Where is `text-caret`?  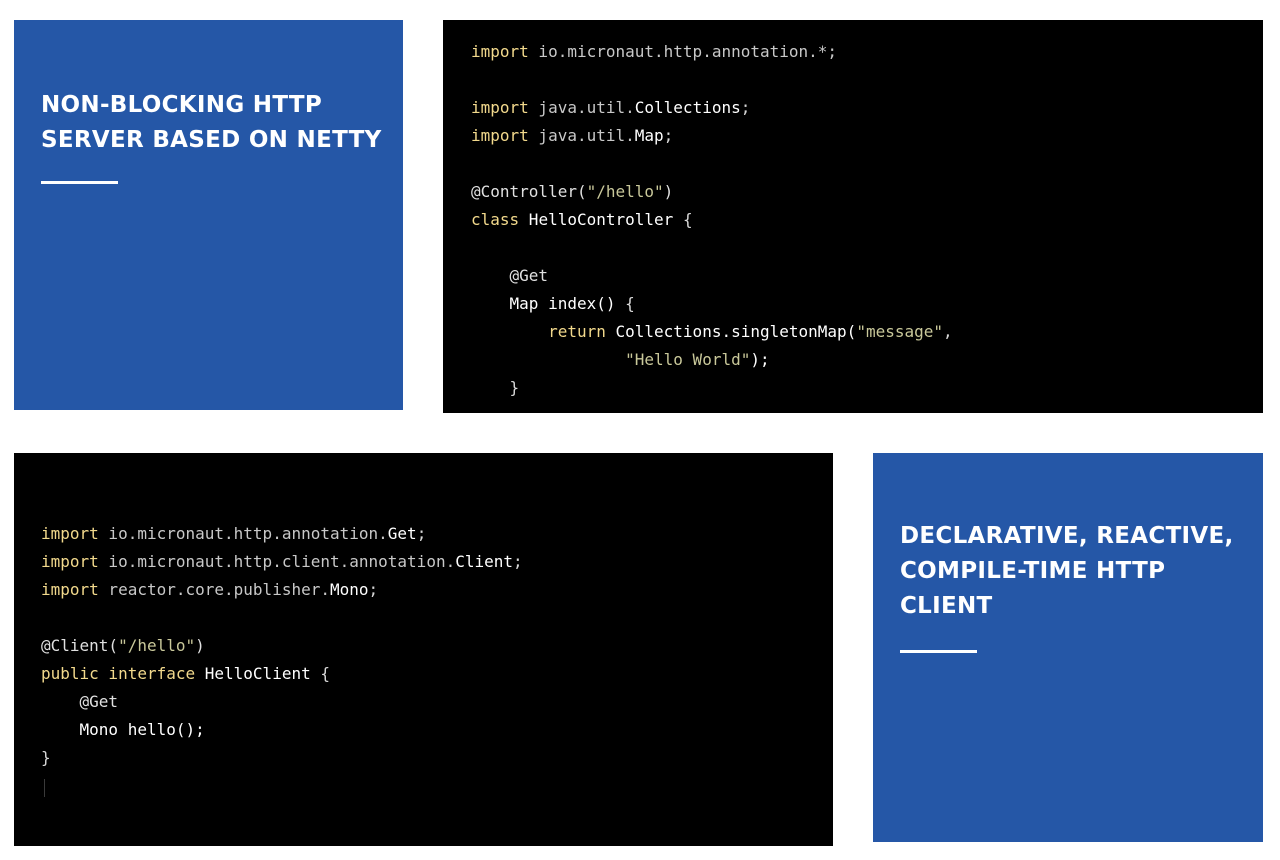
text-caret is located at coordinates (44, 788).